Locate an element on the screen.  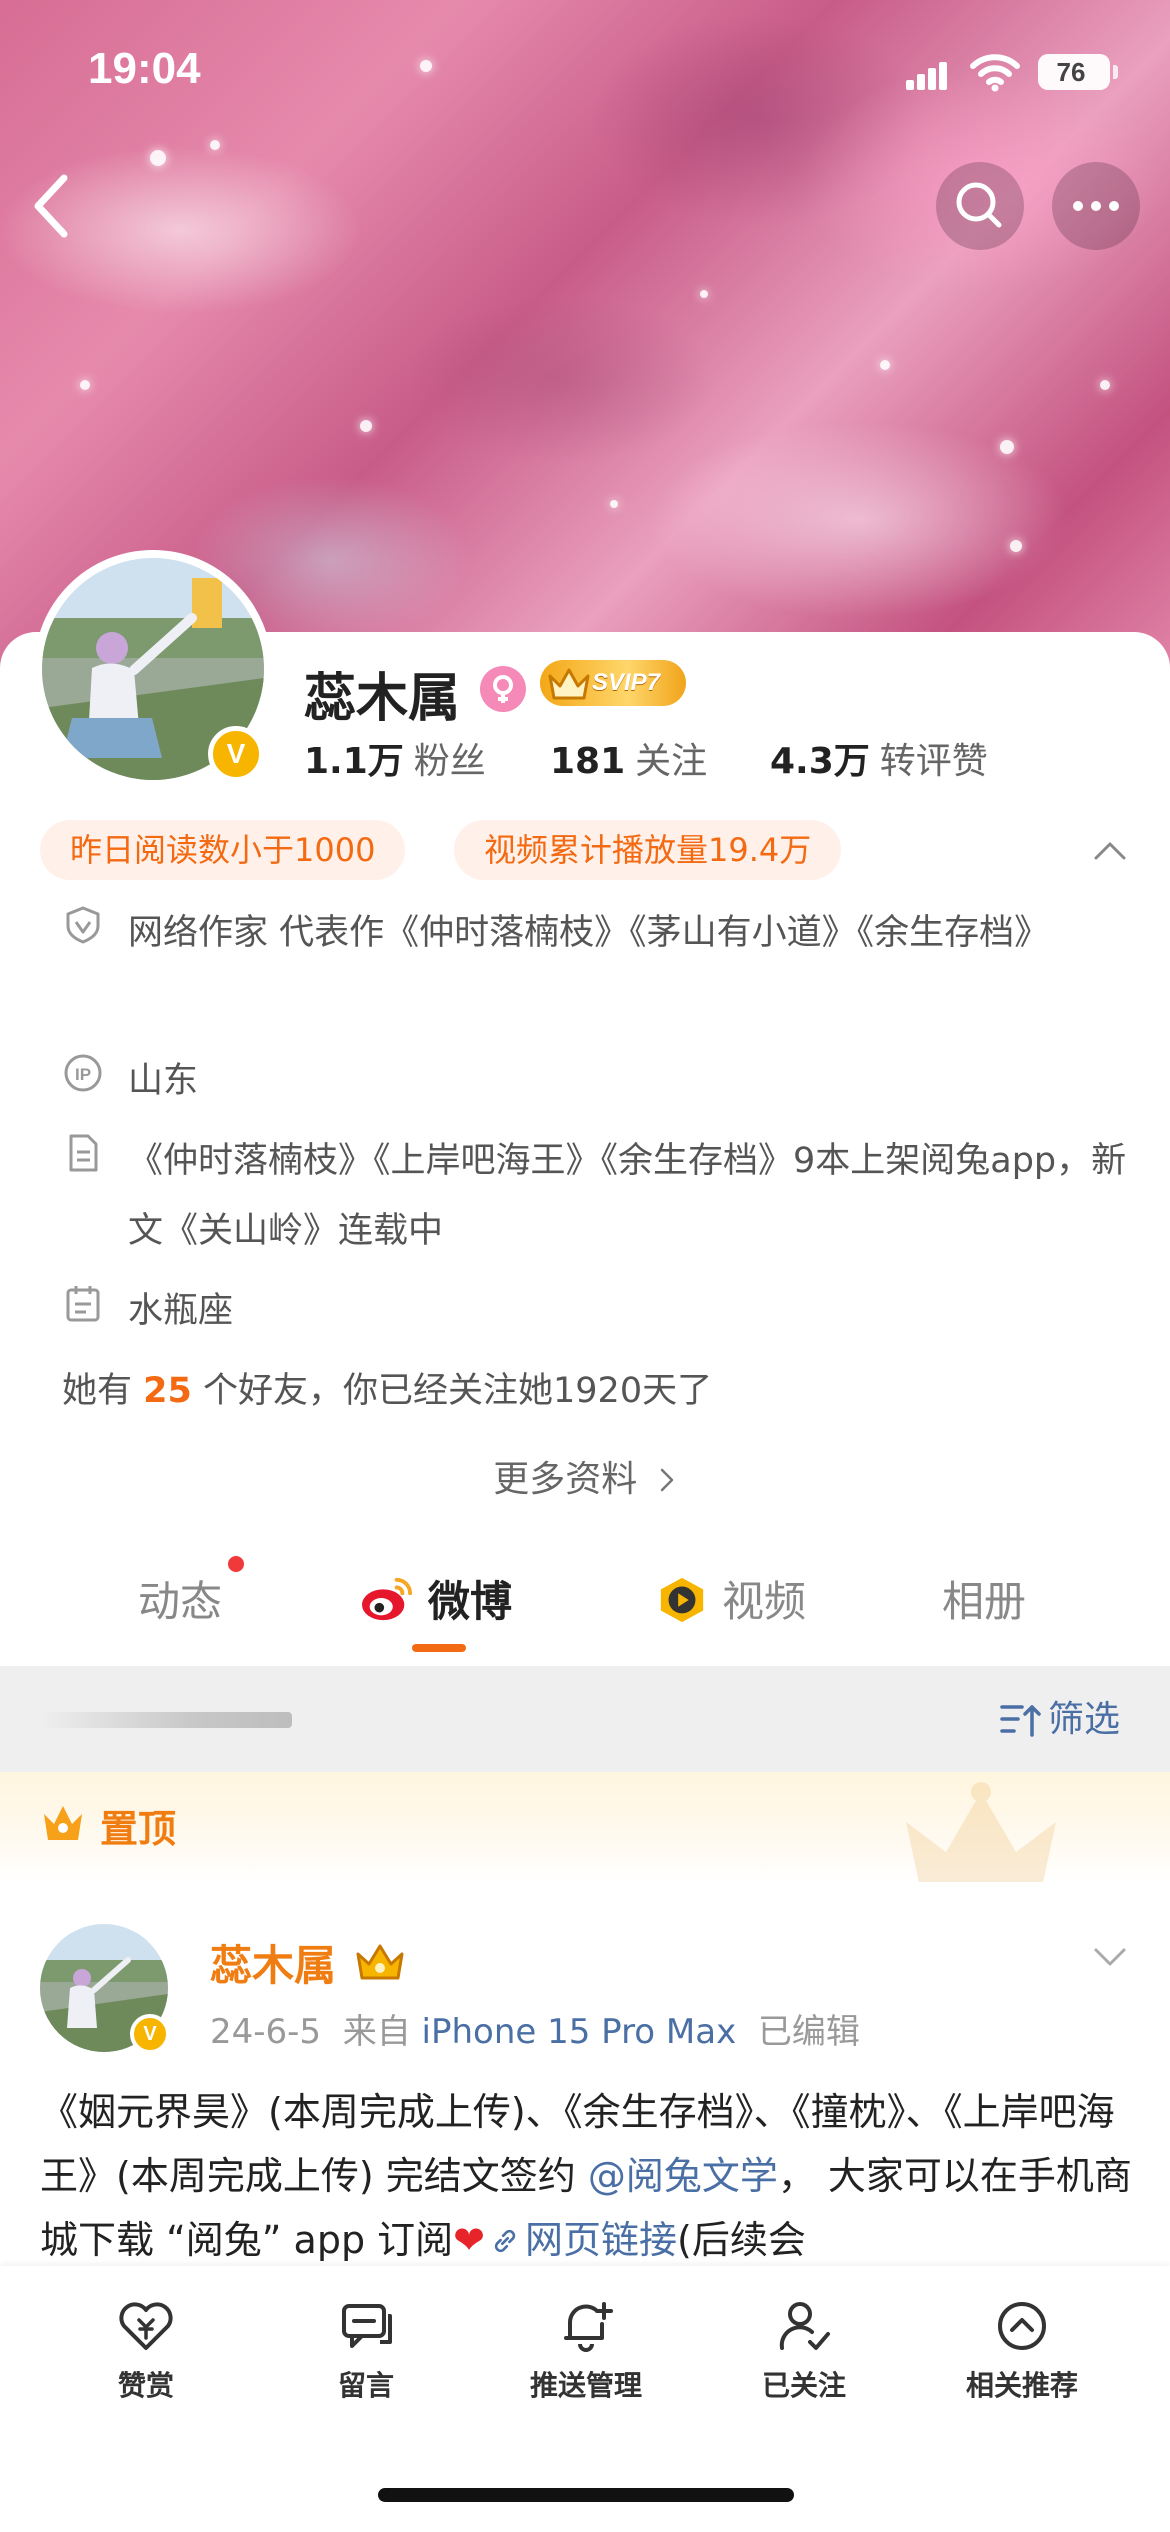
tab-label: 视频 is located at coordinates (764, 1601).